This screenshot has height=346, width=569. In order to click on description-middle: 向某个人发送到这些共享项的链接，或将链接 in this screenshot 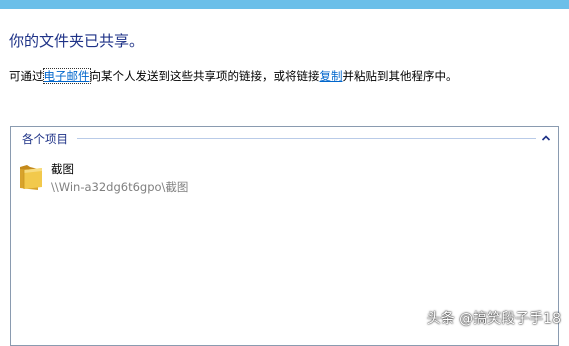, I will do `click(204, 76)`.